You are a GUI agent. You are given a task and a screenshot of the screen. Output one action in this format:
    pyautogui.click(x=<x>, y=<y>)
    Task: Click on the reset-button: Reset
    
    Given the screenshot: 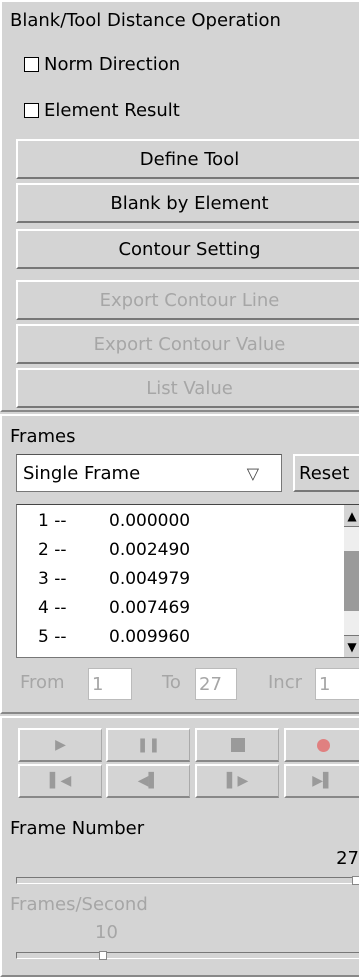 What is the action you would take?
    pyautogui.click(x=326, y=473)
    